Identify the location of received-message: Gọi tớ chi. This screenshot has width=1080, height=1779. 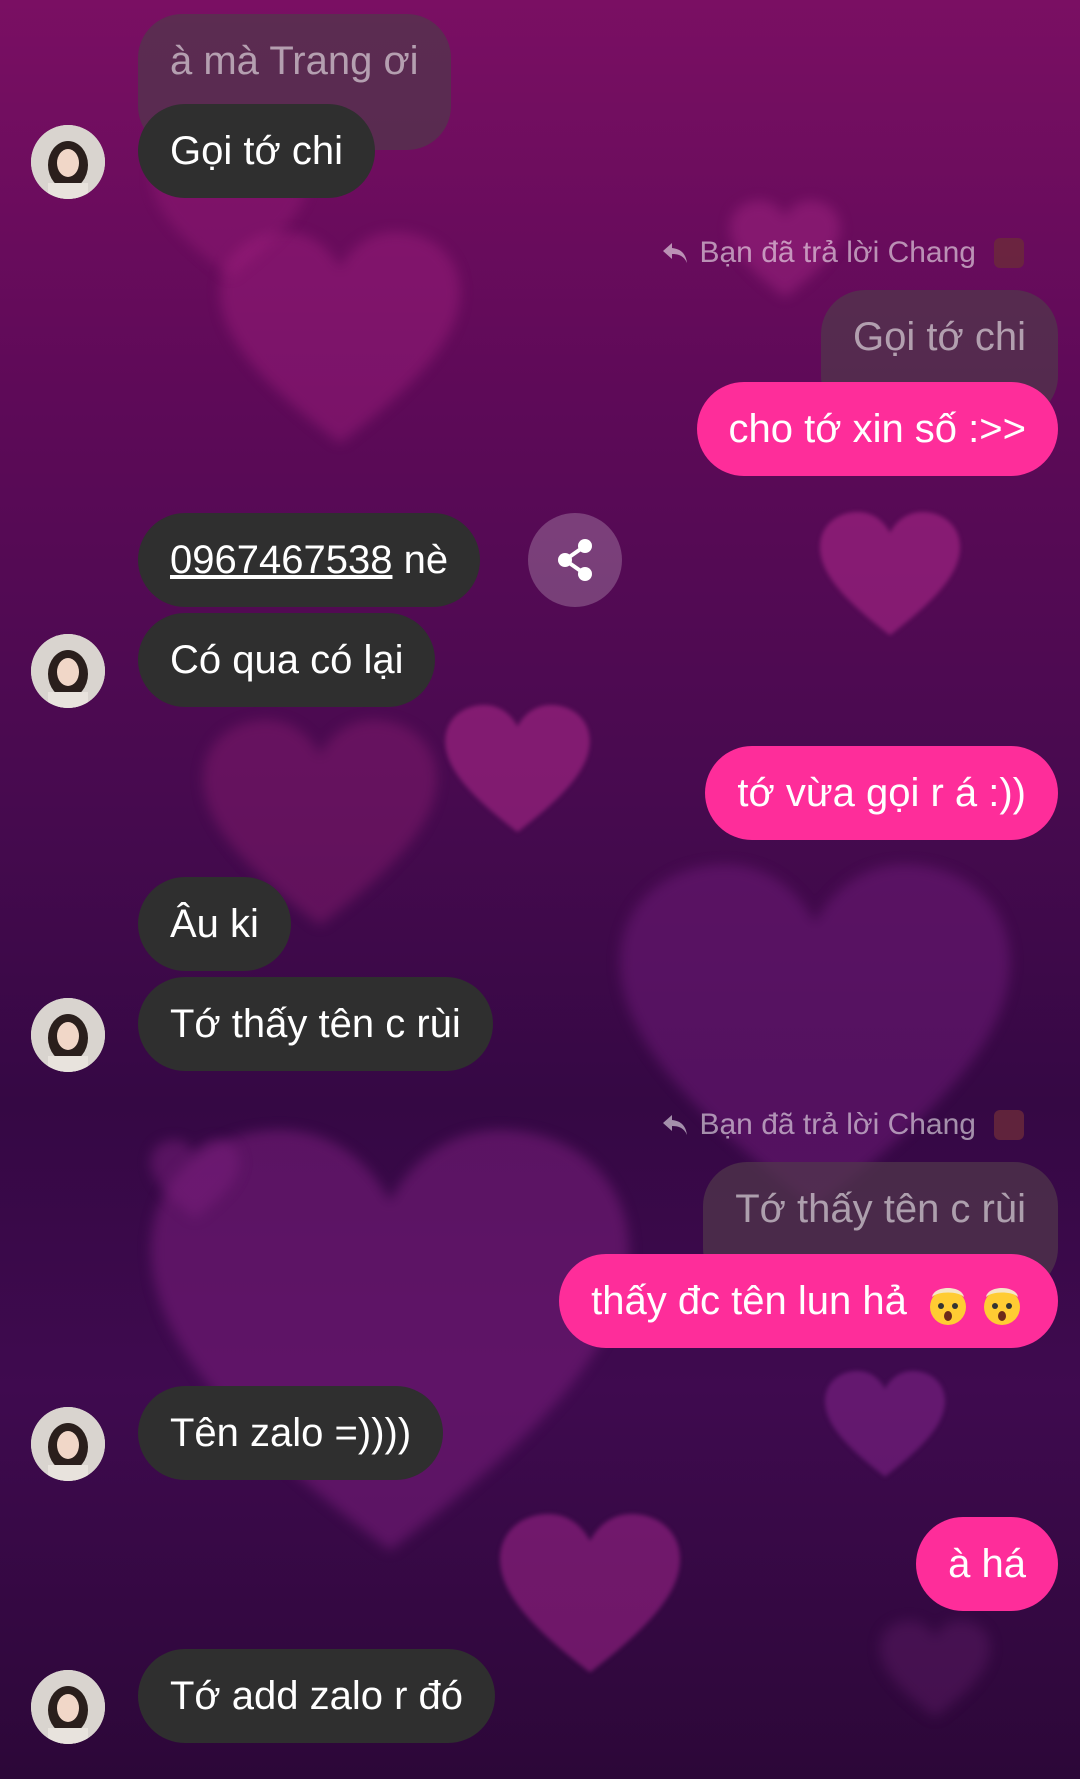
(256, 151).